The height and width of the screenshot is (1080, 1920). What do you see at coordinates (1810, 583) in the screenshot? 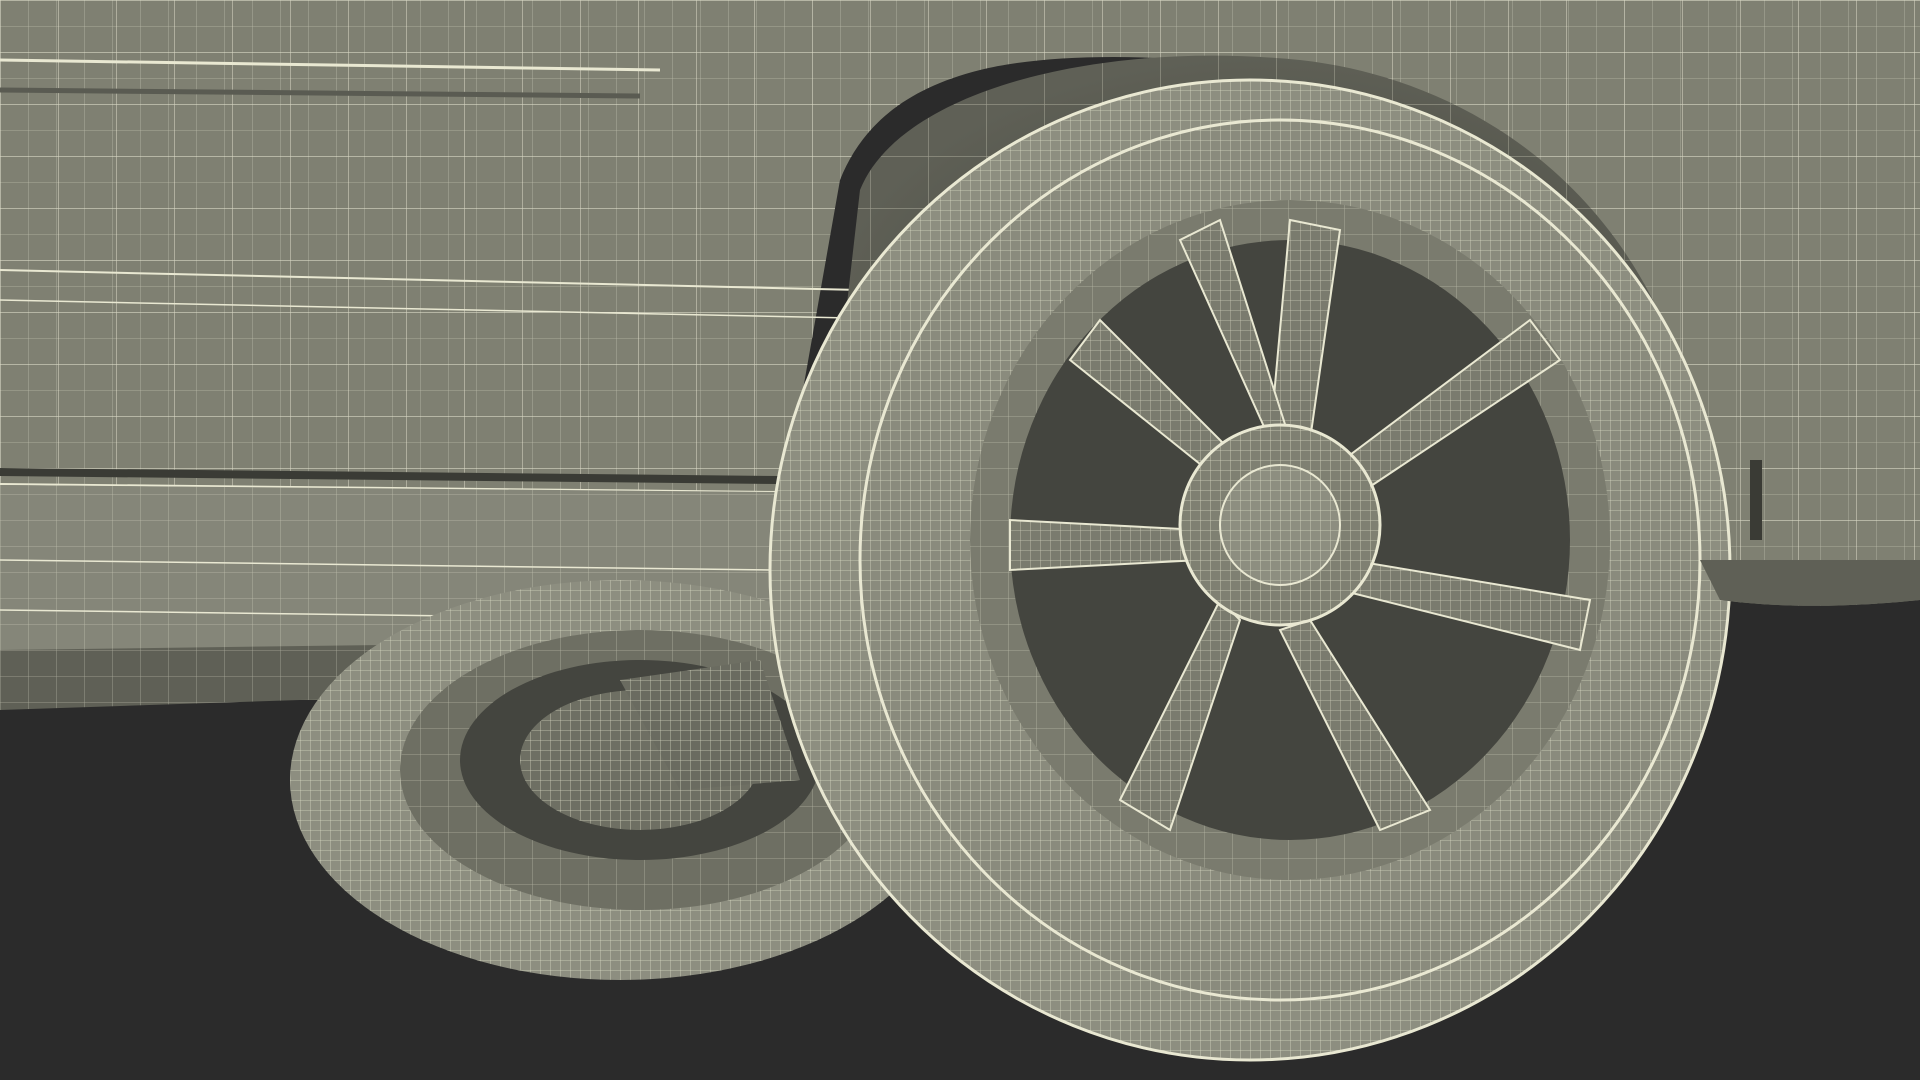
I see `rear-quarter-panel` at bounding box center [1810, 583].